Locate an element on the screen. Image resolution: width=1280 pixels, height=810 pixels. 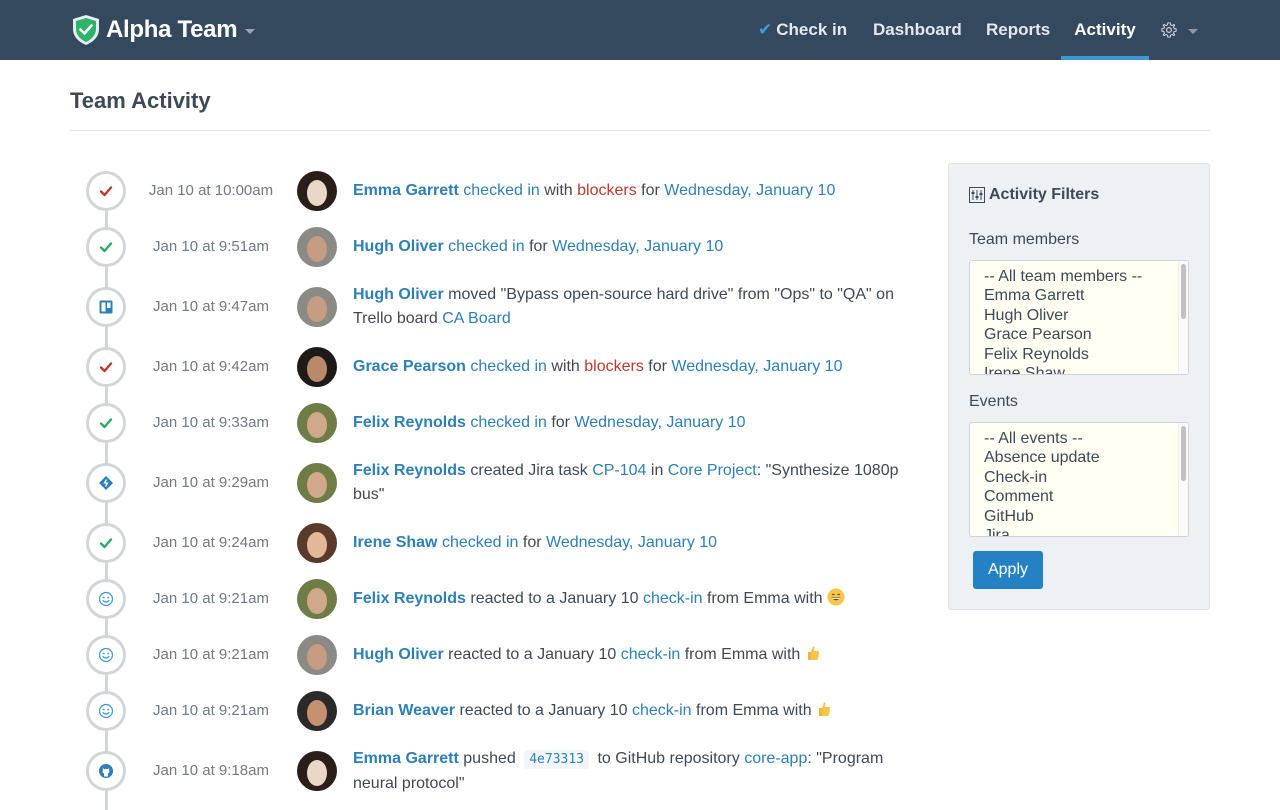
team-member-option: Hugh Oliver is located at coordinates (1079, 315).